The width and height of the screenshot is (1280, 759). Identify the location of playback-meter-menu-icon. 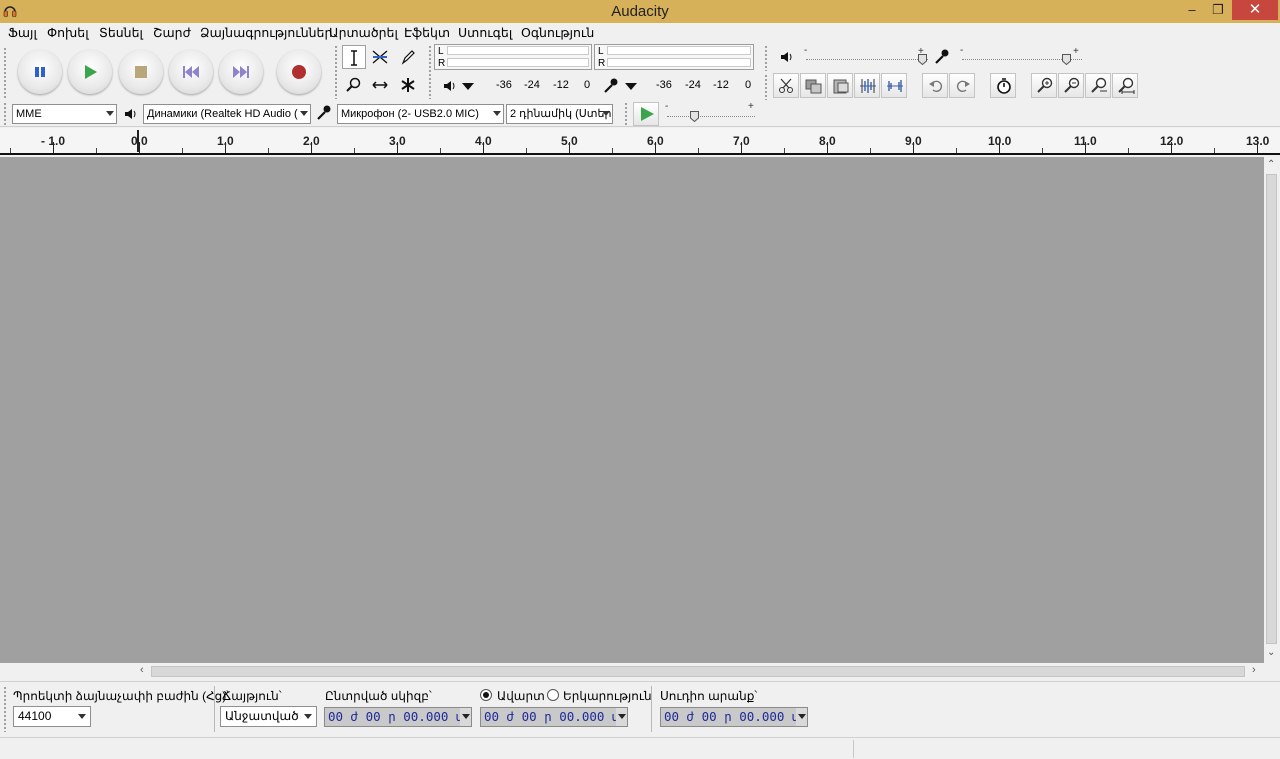
(468, 86).